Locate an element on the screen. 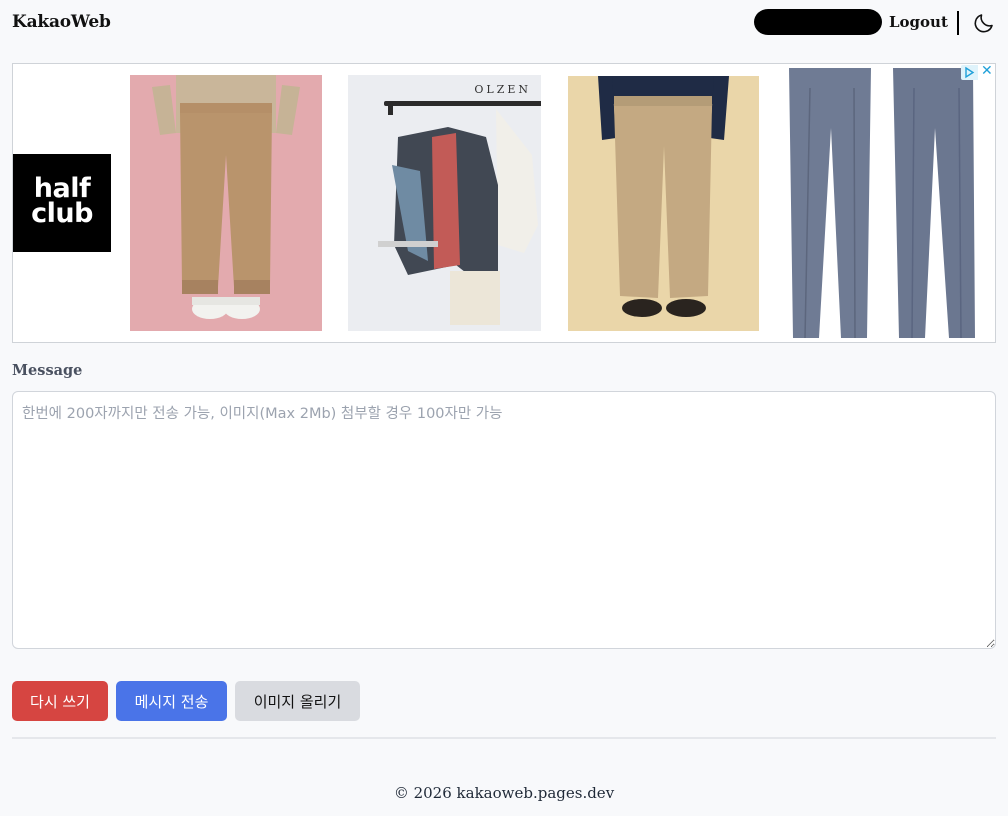 This screenshot has height=816, width=1008. nav-divider is located at coordinates (958, 23).